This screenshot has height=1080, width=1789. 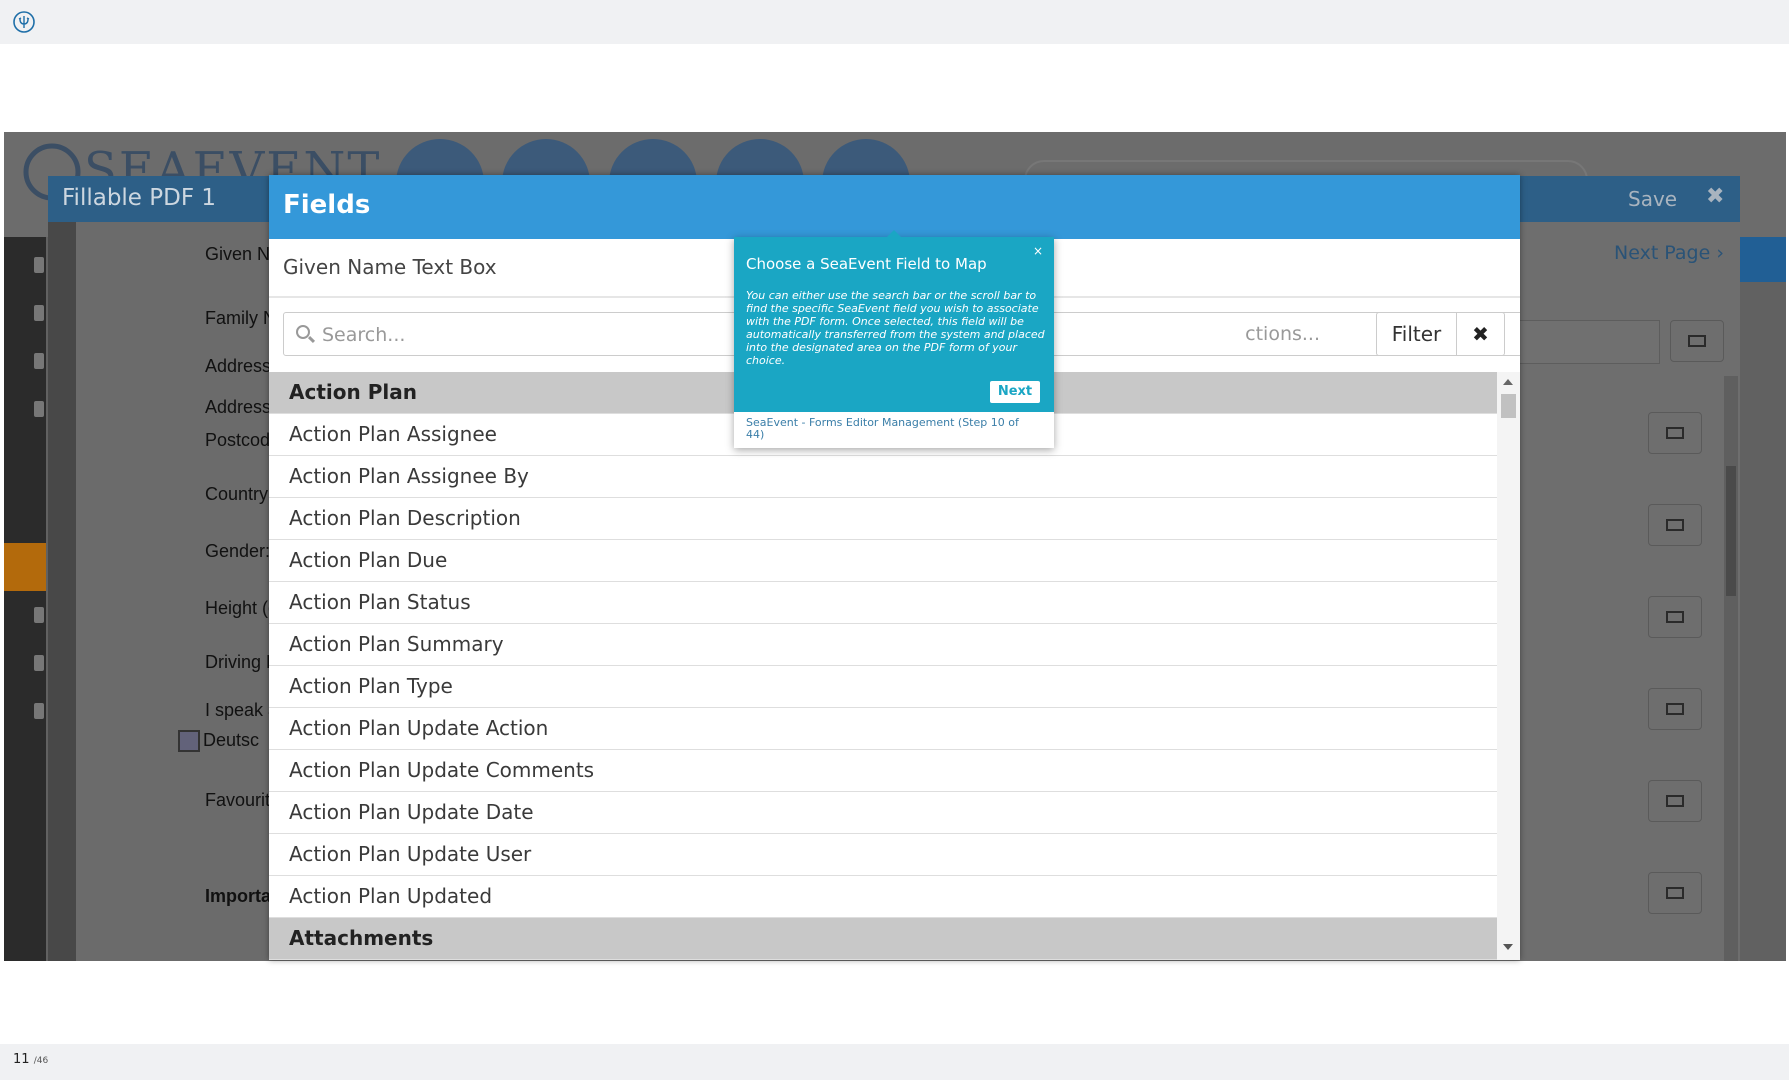 I want to click on field-option: Action Plan Updated, so click(x=883, y=897).